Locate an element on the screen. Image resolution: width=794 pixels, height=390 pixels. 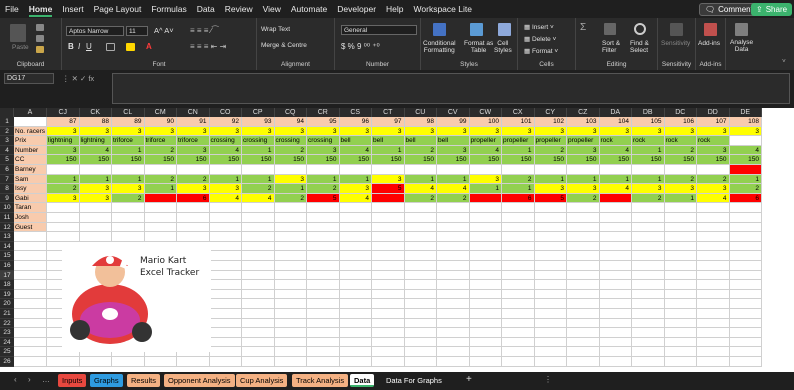
table-cell: 6 is located at coordinates (193, 198).